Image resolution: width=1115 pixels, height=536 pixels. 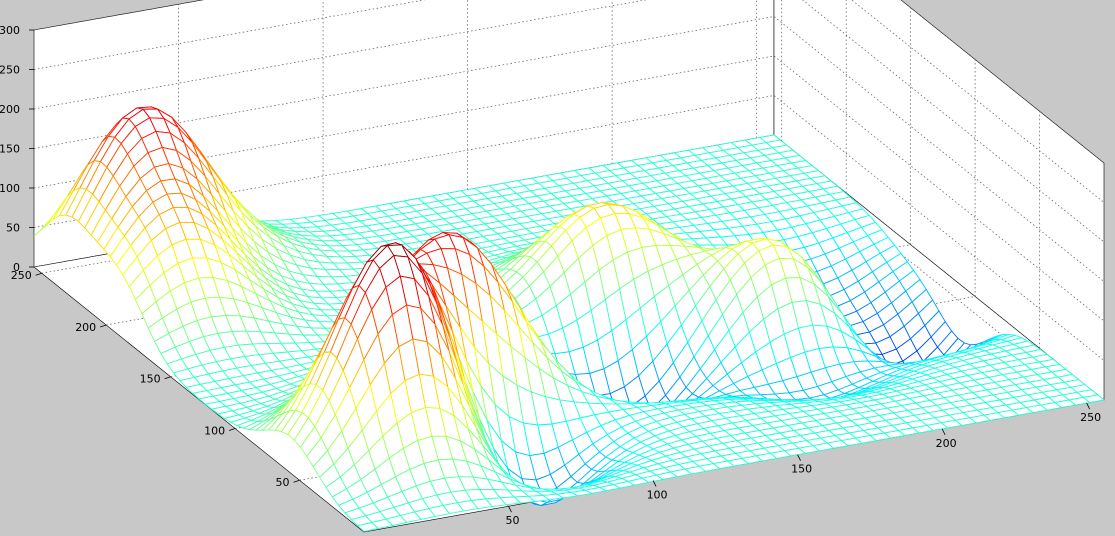 I want to click on y-tick-label: 200, so click(x=85, y=327).